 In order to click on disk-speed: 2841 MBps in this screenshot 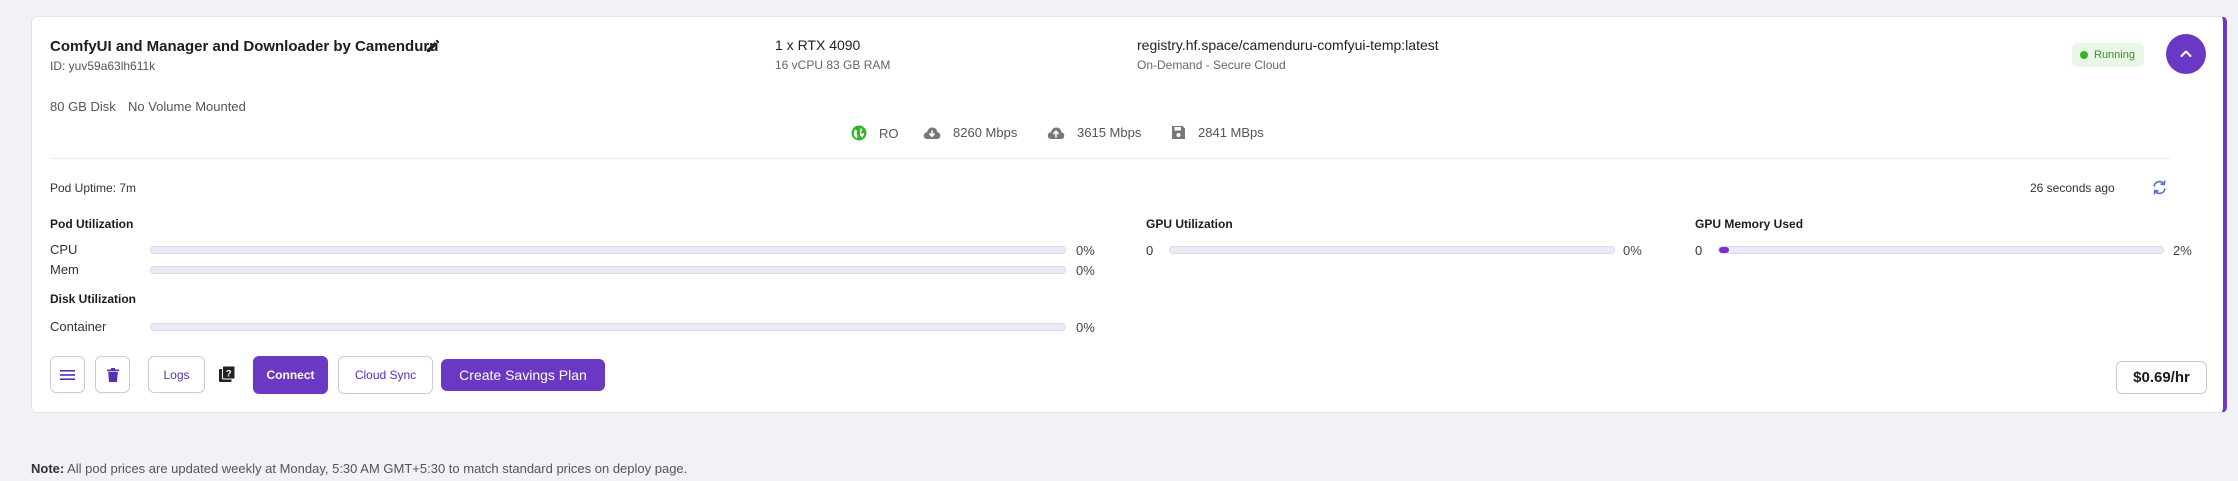, I will do `click(1231, 132)`.